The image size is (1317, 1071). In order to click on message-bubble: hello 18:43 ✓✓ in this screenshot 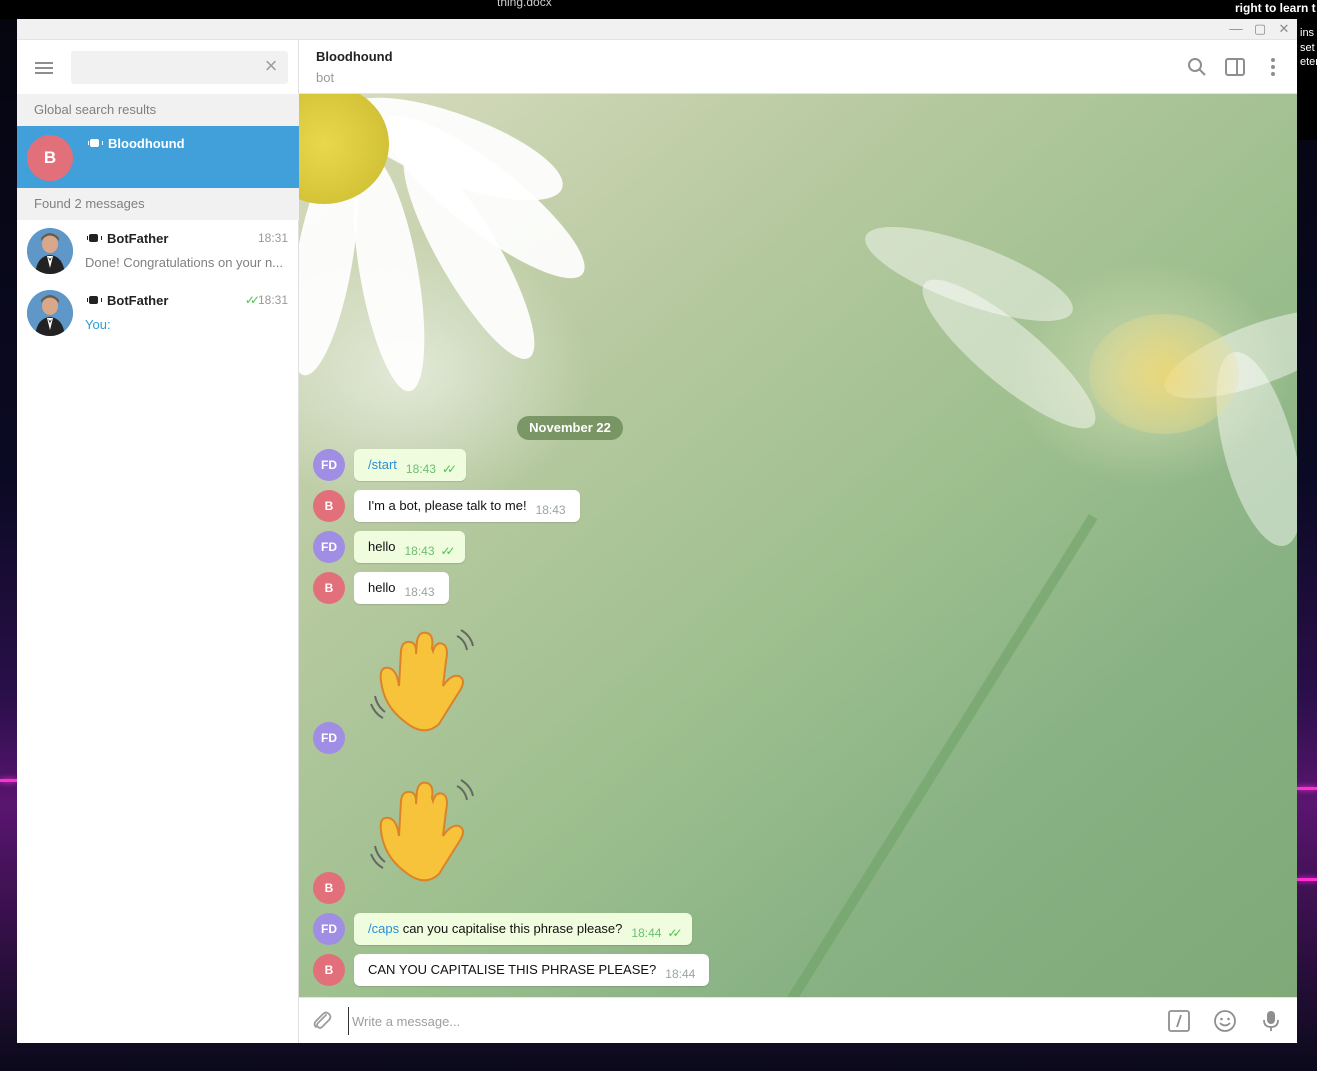, I will do `click(409, 547)`.